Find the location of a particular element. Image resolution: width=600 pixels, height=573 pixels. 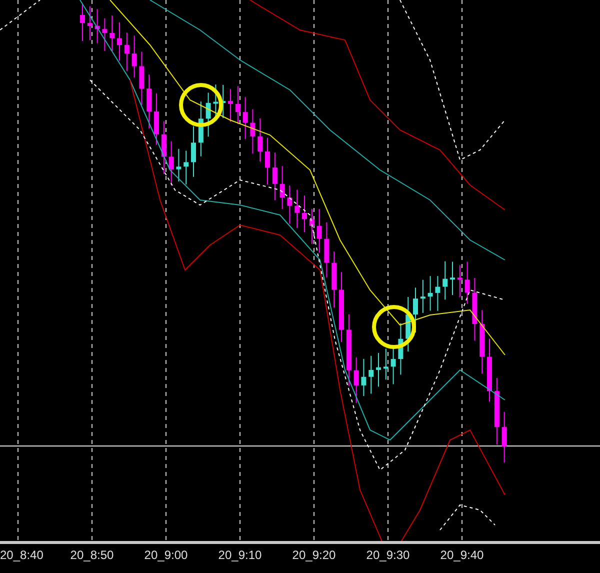

time-axis-label: 20_9:00 is located at coordinates (166, 555).